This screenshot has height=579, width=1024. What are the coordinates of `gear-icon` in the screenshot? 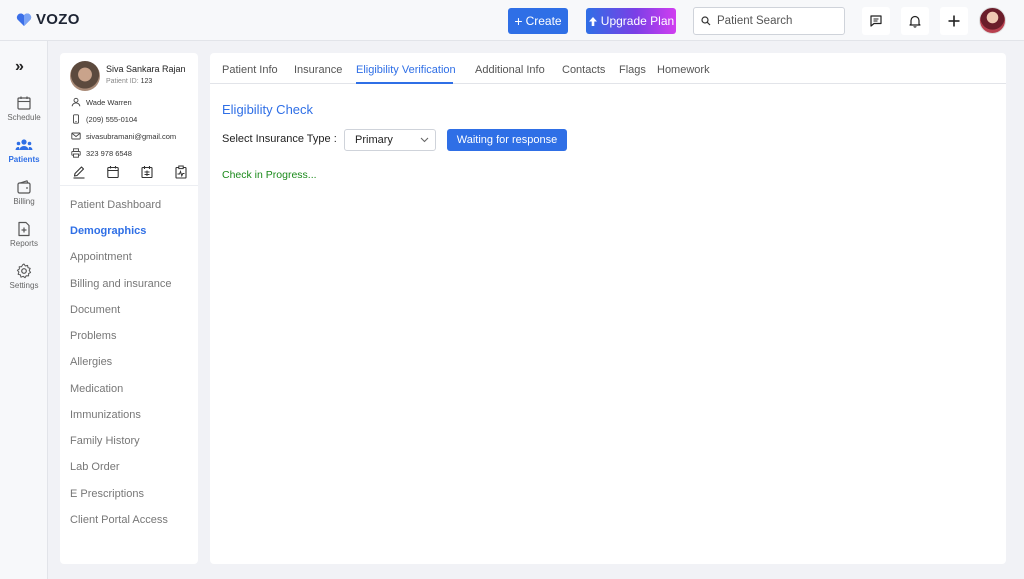 It's located at (24, 271).